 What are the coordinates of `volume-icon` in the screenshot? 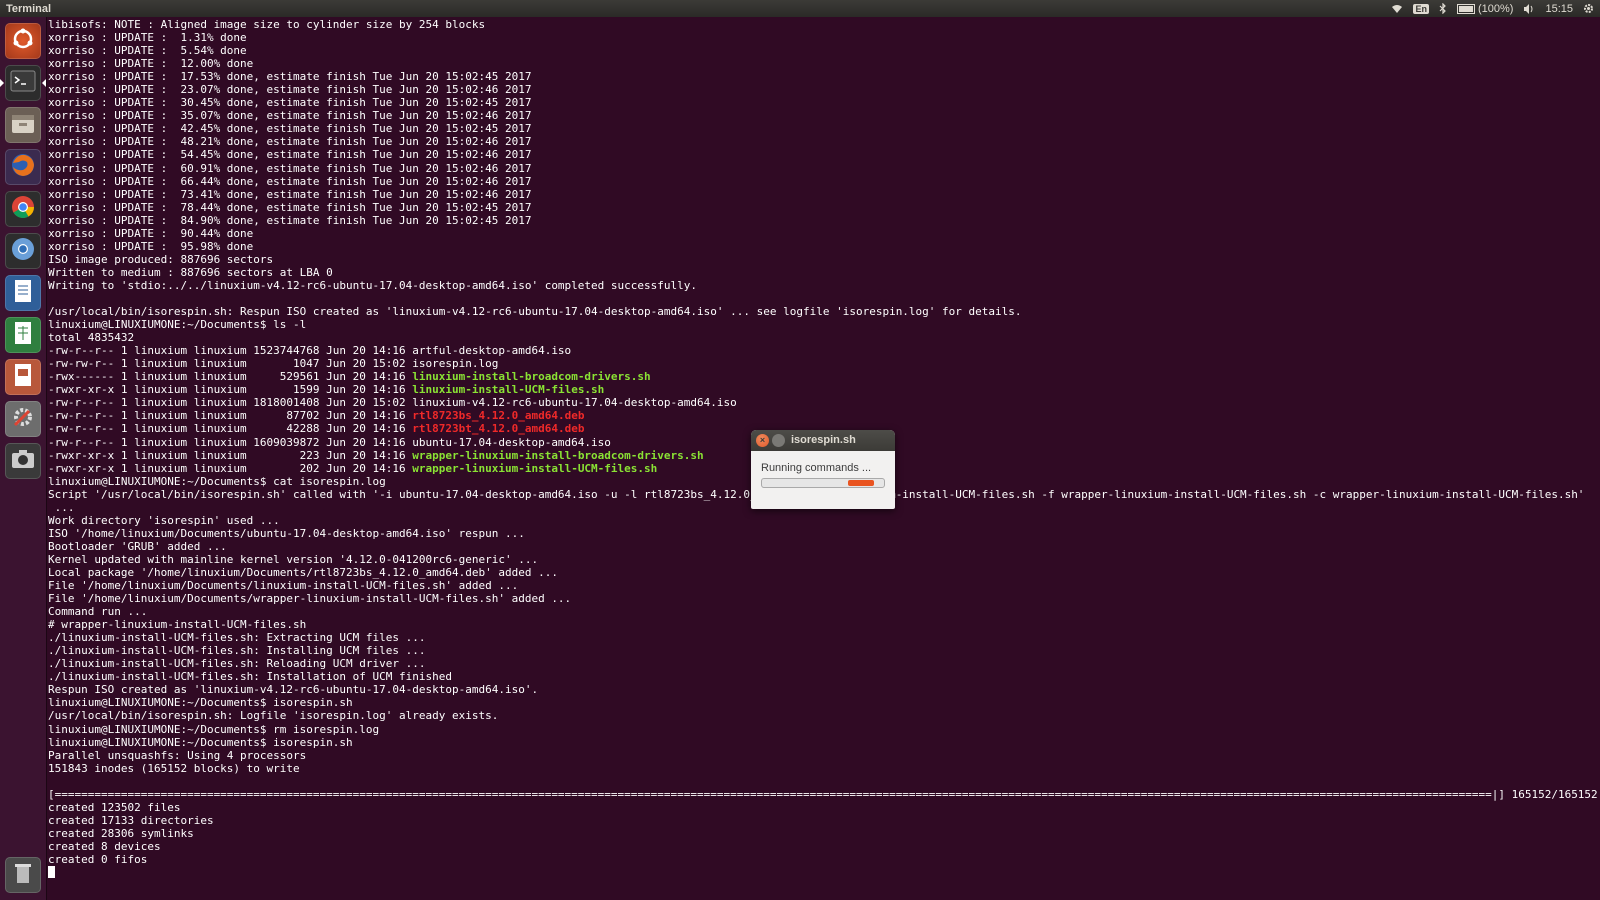 It's located at (1529, 8).